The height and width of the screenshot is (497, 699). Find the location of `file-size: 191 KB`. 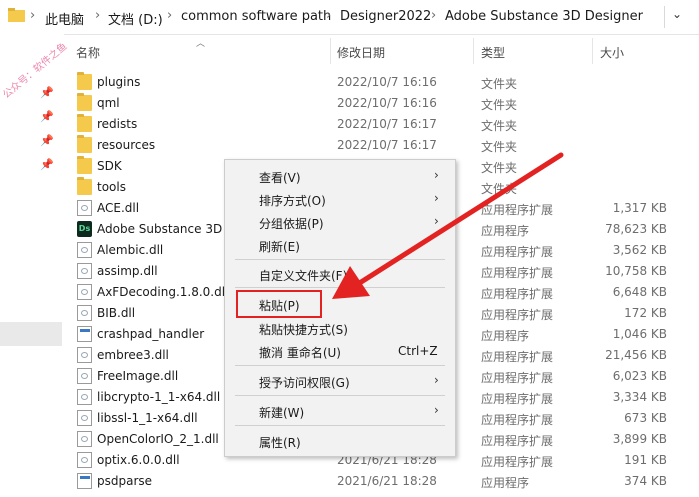

file-size: 191 KB is located at coordinates (645, 460).